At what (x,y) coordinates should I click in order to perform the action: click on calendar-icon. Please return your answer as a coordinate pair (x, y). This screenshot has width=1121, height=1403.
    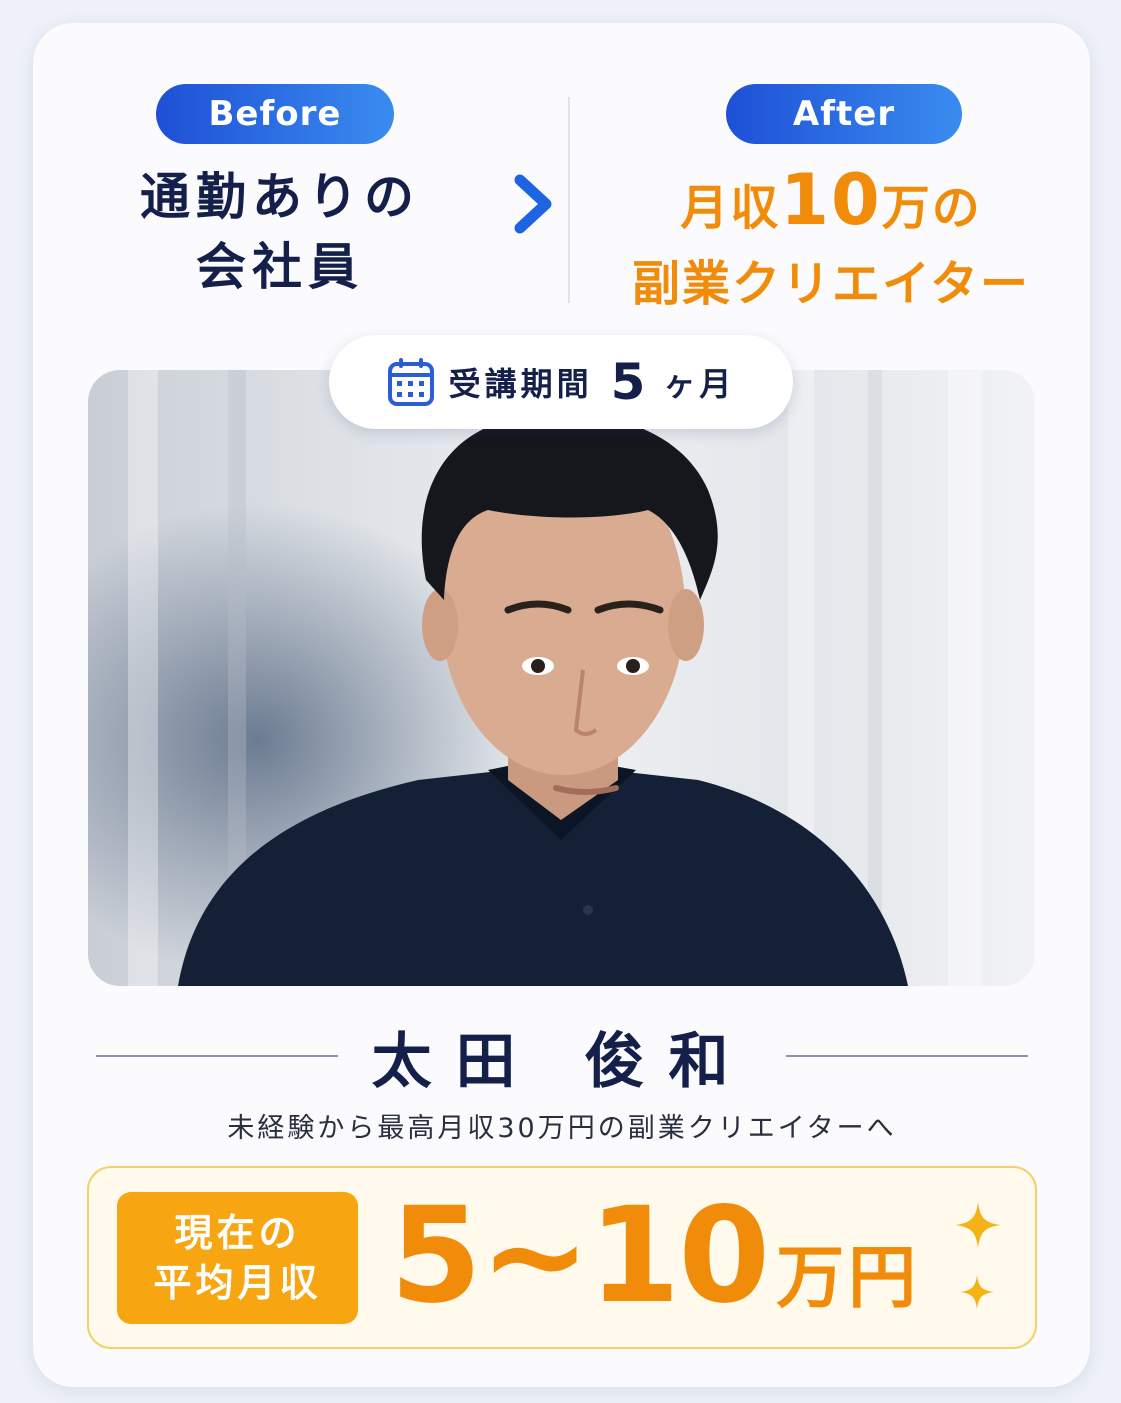
    Looking at the image, I should click on (410, 382).